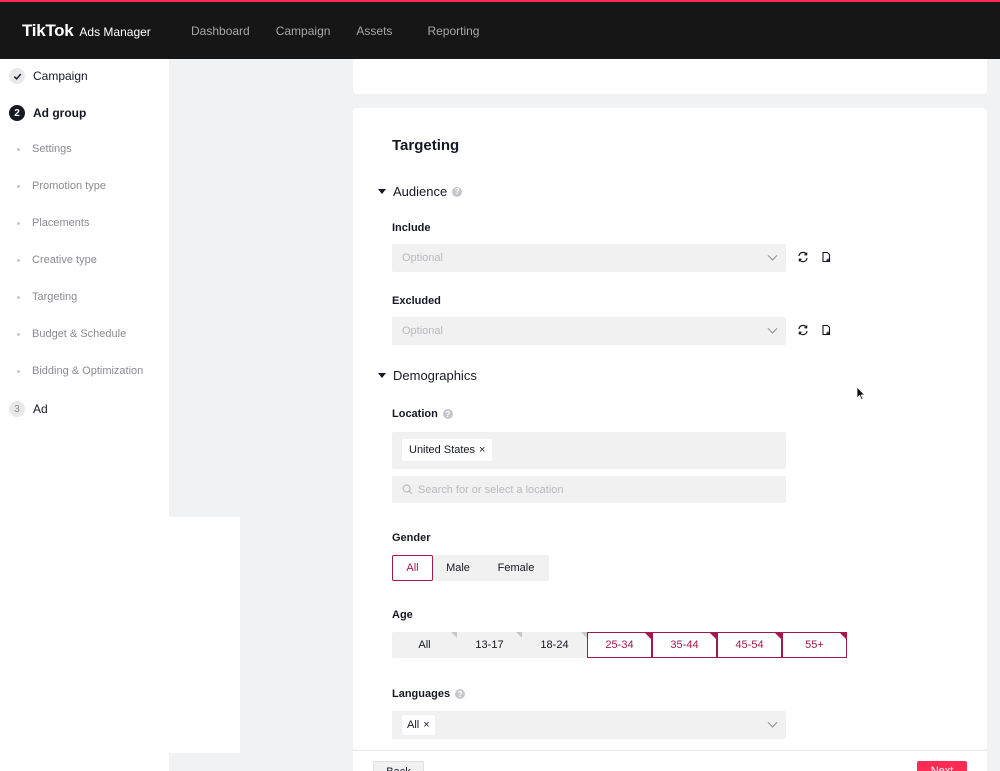 Image resolution: width=1000 pixels, height=771 pixels. What do you see at coordinates (48, 30) in the screenshot?
I see `brand-name: TikTok` at bounding box center [48, 30].